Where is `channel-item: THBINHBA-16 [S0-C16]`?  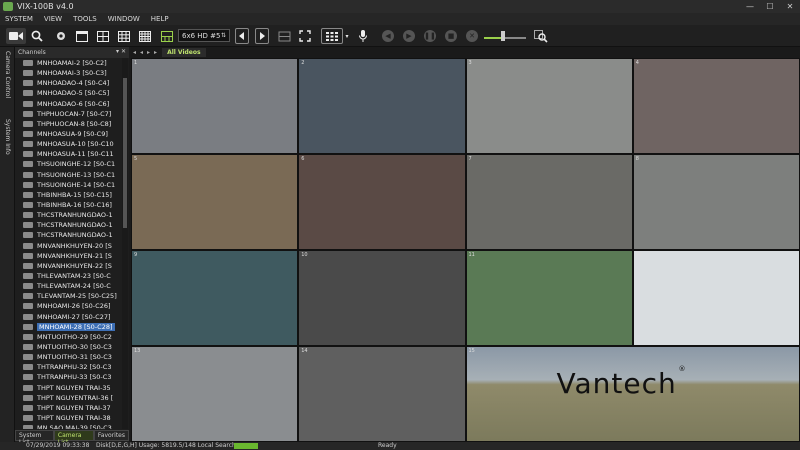 channel-item: THBINHBA-16 [S0-C16] is located at coordinates (68, 205).